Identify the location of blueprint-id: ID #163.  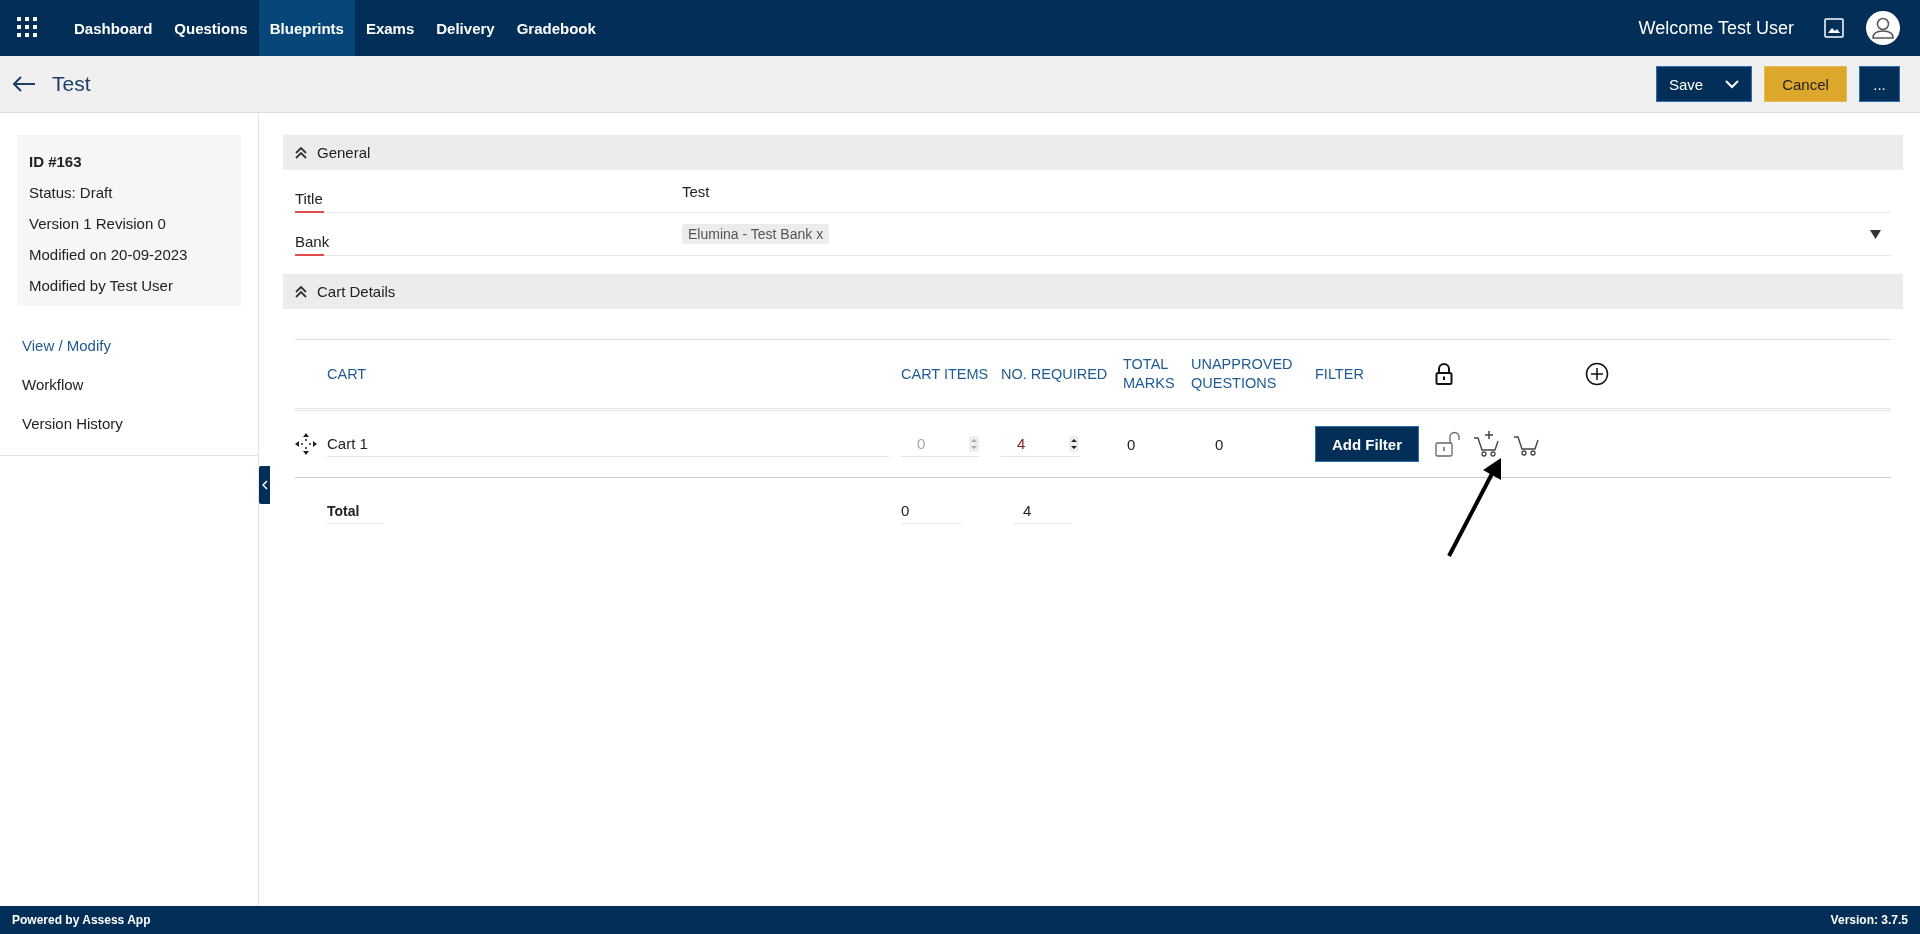
(56, 161).